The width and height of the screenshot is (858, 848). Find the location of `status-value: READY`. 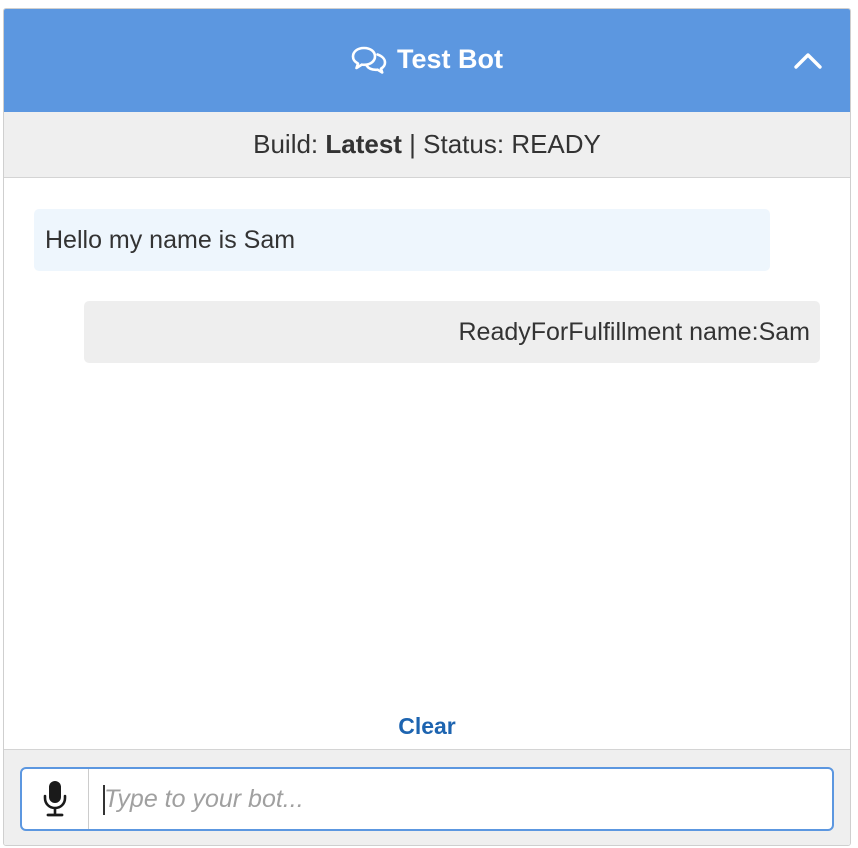

status-value: READY is located at coordinates (556, 144).